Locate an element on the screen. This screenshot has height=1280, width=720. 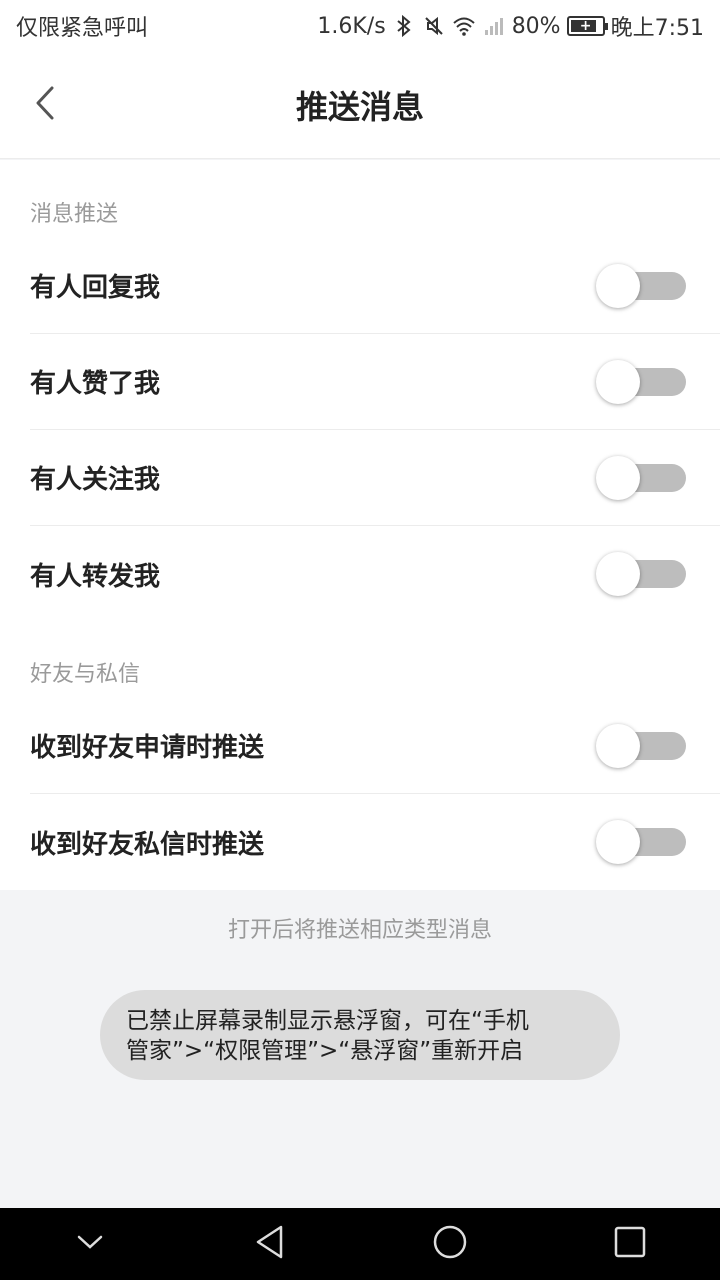
setting-label: 有人回复我 is located at coordinates (95, 288).